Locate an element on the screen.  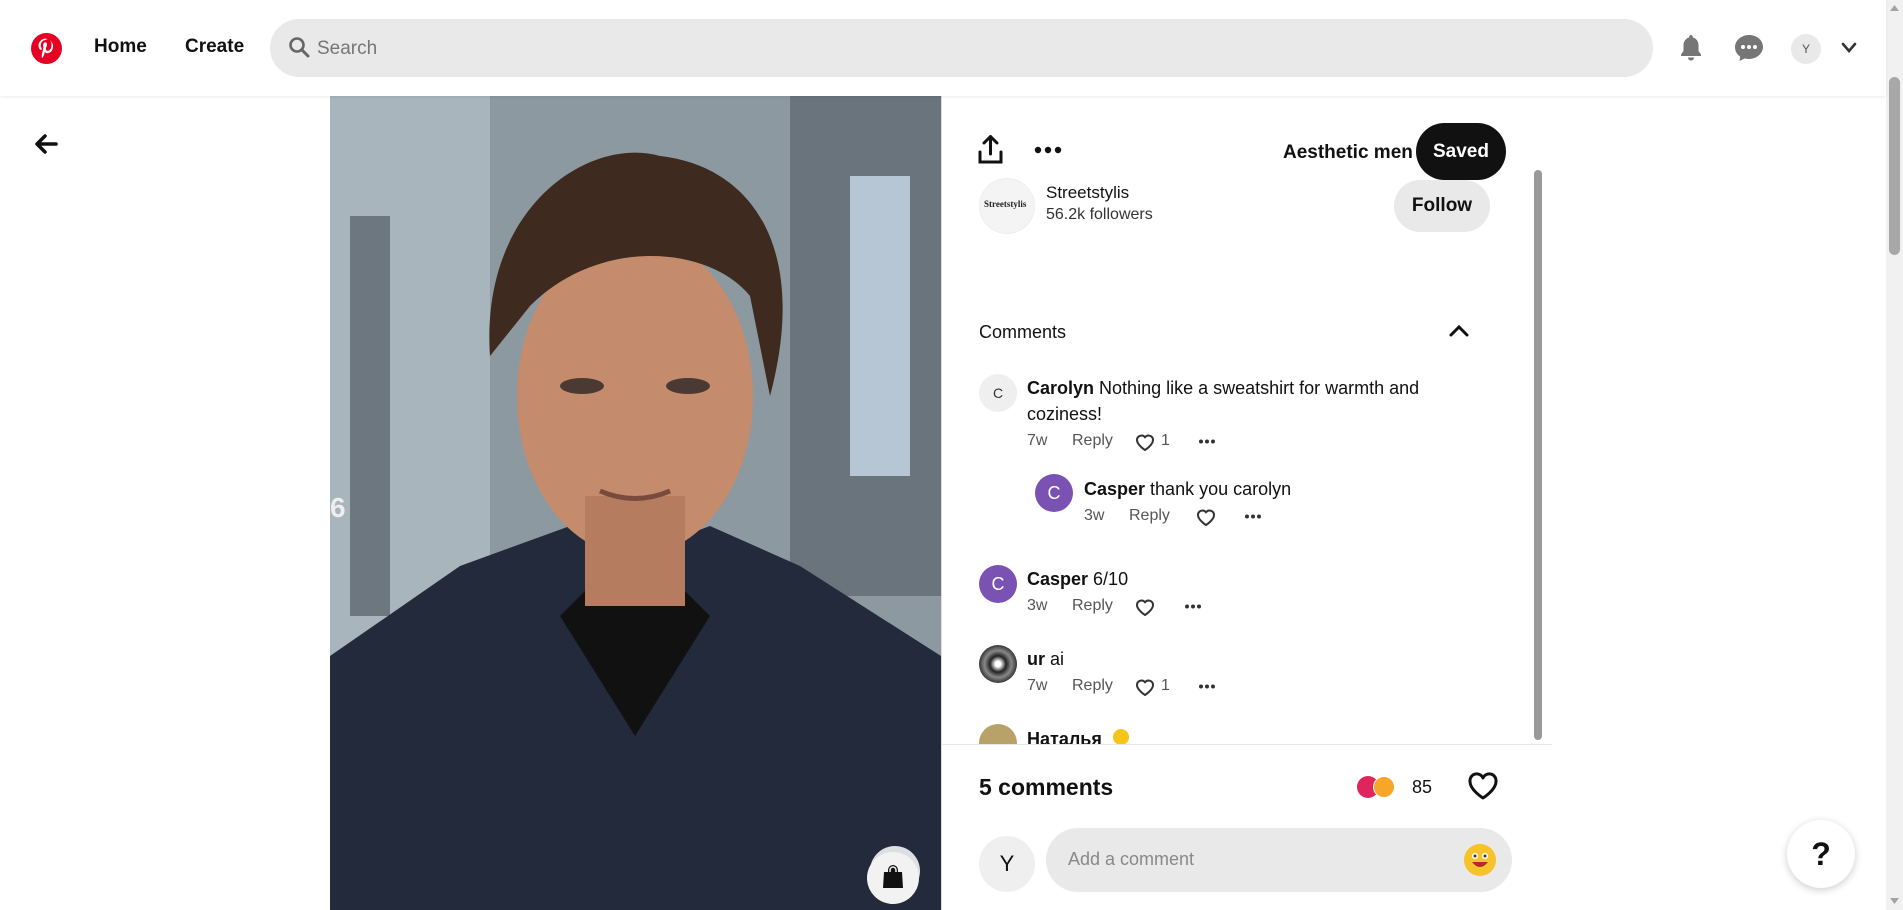
top-header: Home Create Search Y is located at coordinates (943, 48).